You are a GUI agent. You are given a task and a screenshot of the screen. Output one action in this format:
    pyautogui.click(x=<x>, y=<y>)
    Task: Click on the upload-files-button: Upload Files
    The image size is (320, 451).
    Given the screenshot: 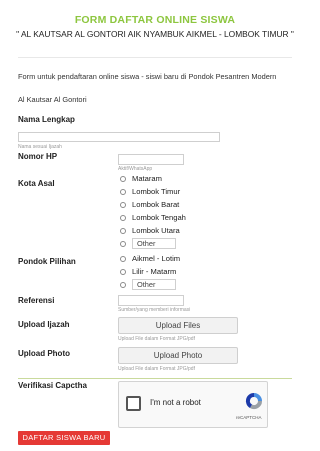 What is the action you would take?
    pyautogui.click(x=178, y=325)
    